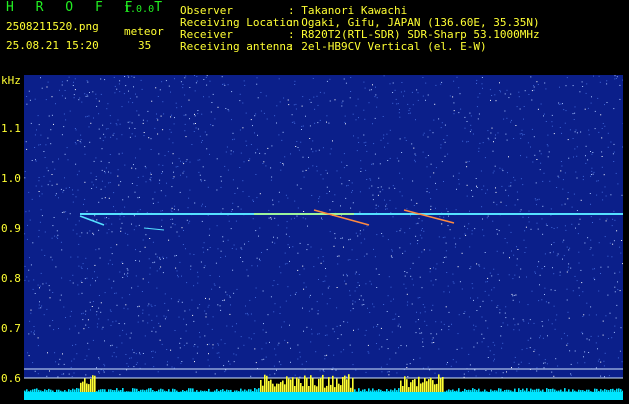  Describe the element at coordinates (11, 379) in the screenshot. I see `y-tick-0_6: 0.6` at that location.